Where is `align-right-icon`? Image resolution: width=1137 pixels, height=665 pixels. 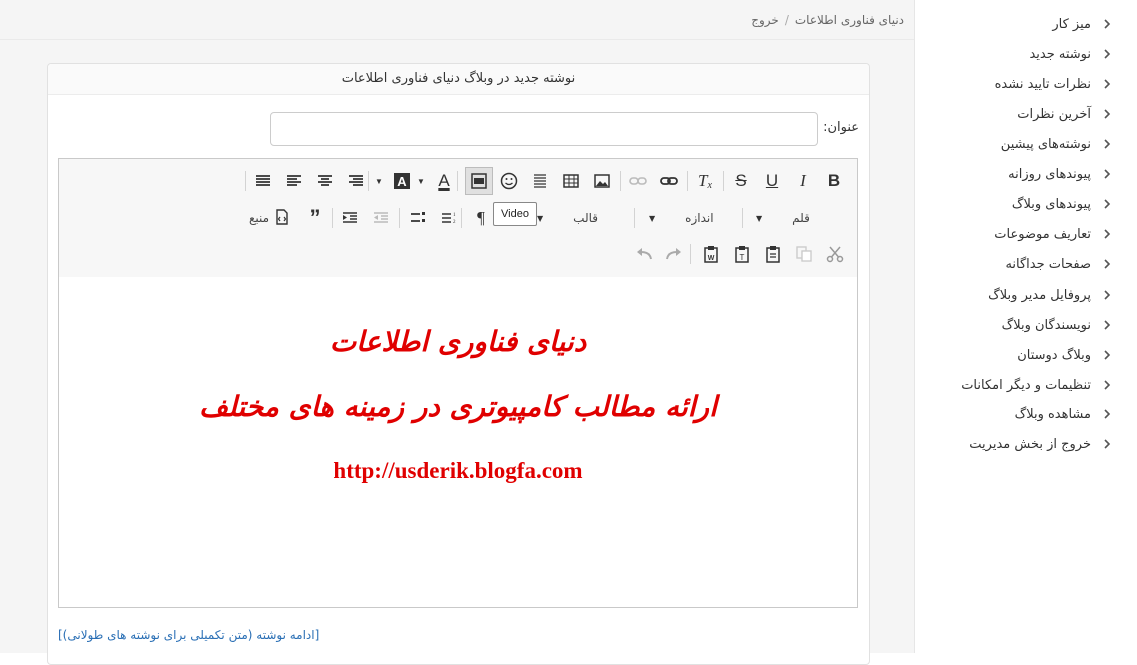 align-right-icon is located at coordinates (356, 181).